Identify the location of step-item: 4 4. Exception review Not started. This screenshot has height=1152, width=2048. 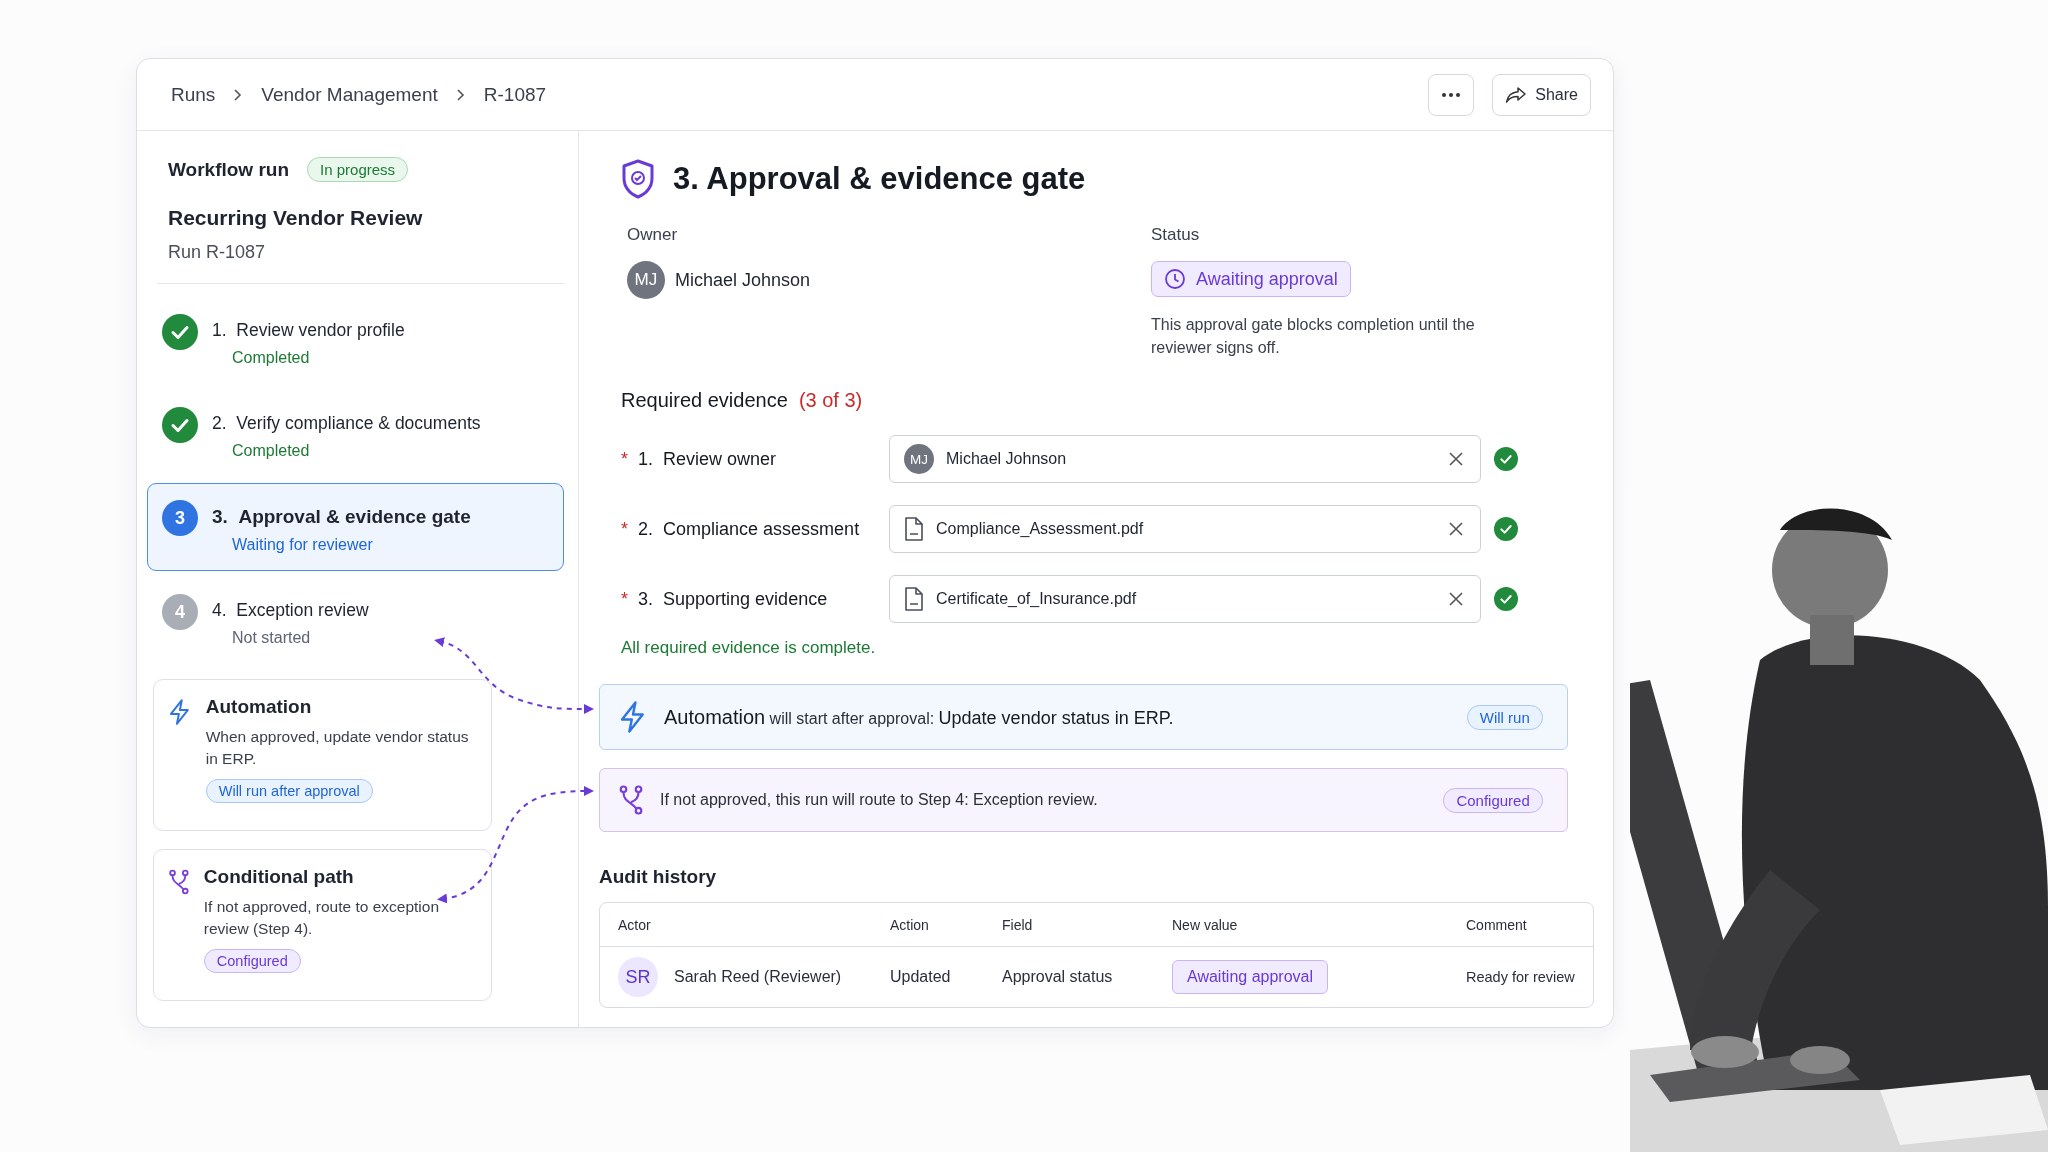
(355, 620).